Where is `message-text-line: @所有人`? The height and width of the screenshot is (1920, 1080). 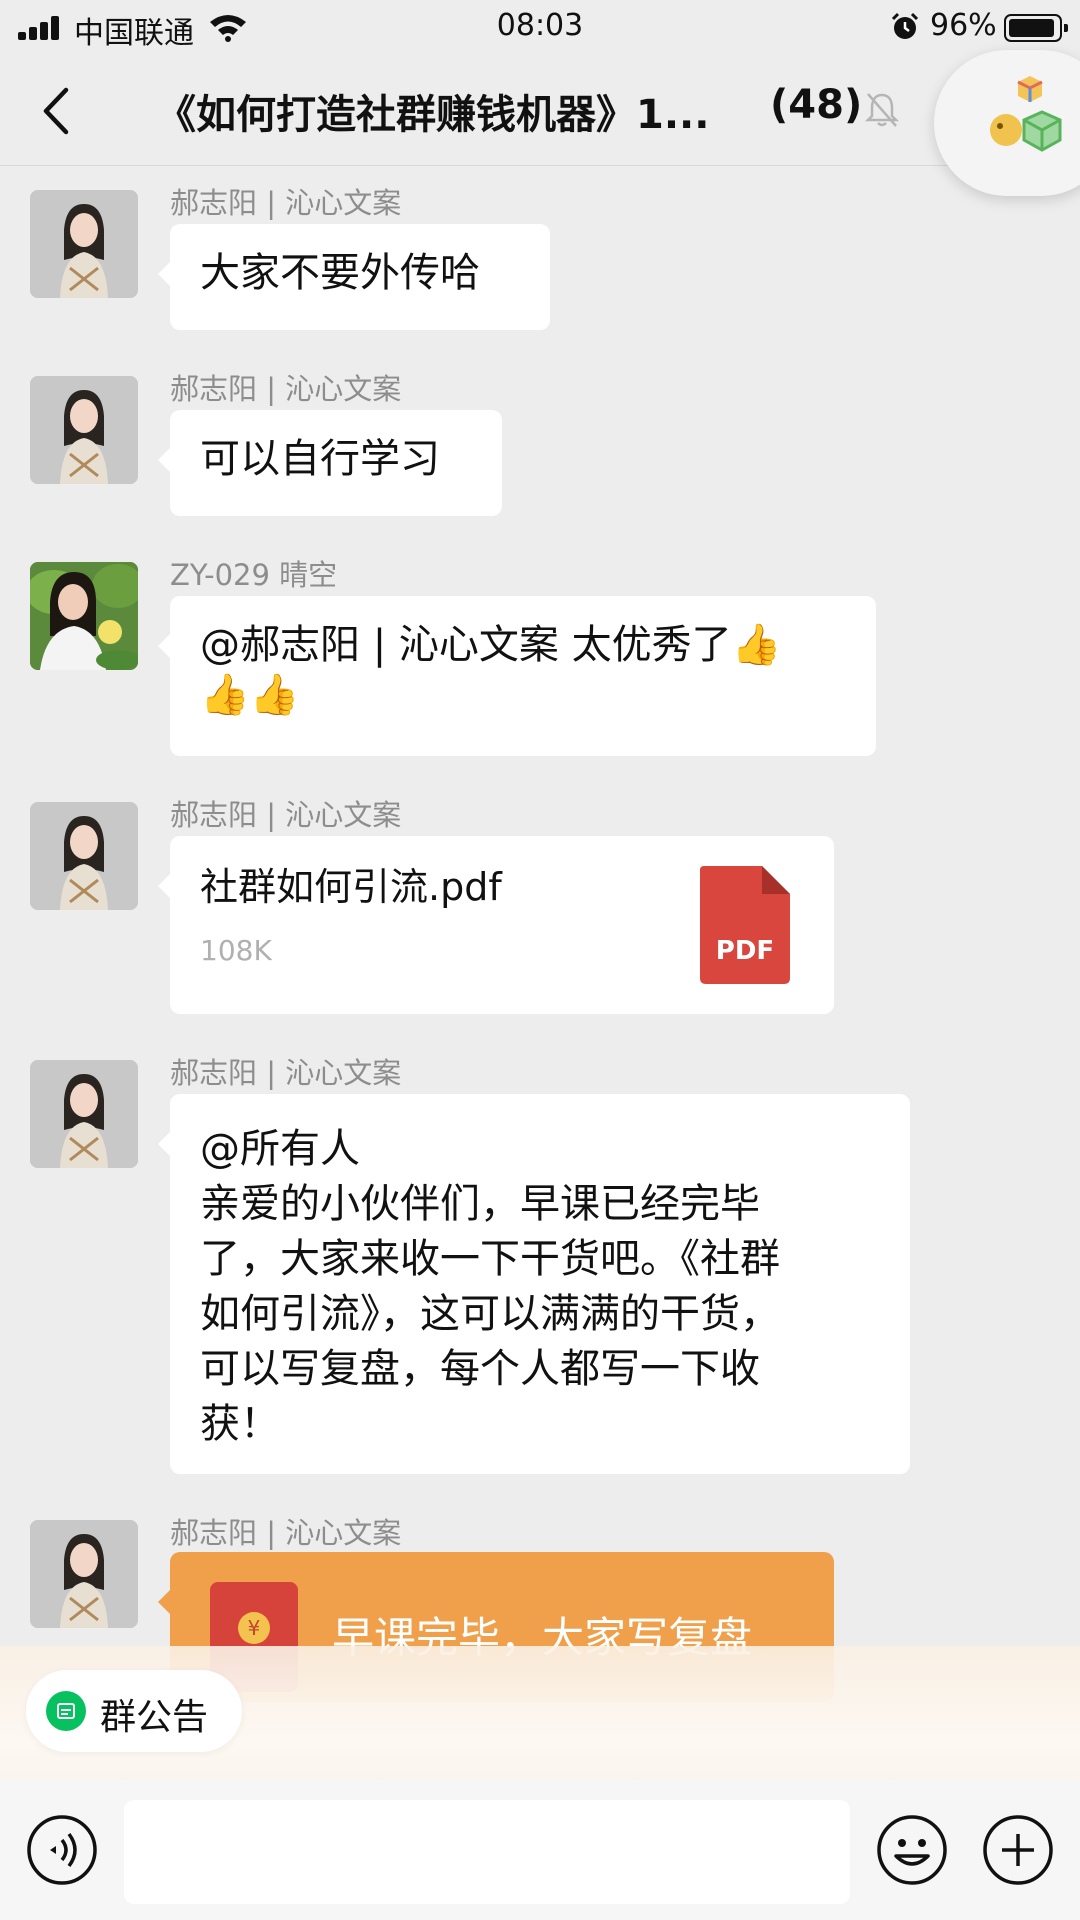 message-text-line: @所有人 is located at coordinates (280, 1149).